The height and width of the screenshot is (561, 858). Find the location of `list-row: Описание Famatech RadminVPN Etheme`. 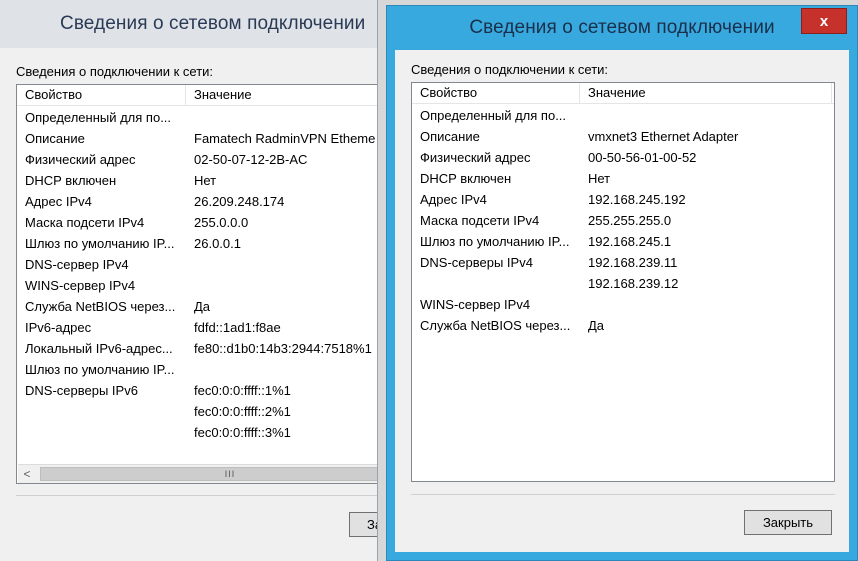

list-row: Описание Famatech RadminVPN Etheme is located at coordinates (197, 138).